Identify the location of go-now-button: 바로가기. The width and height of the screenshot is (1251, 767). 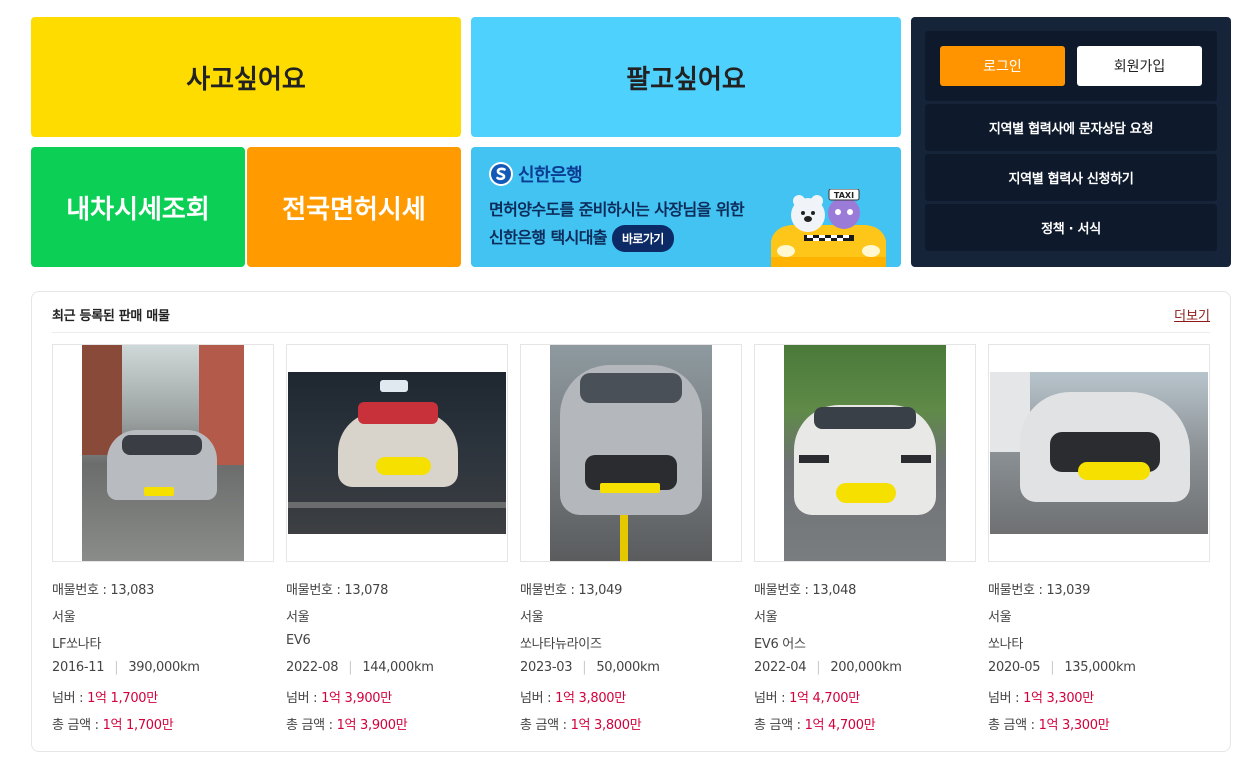
(642, 238).